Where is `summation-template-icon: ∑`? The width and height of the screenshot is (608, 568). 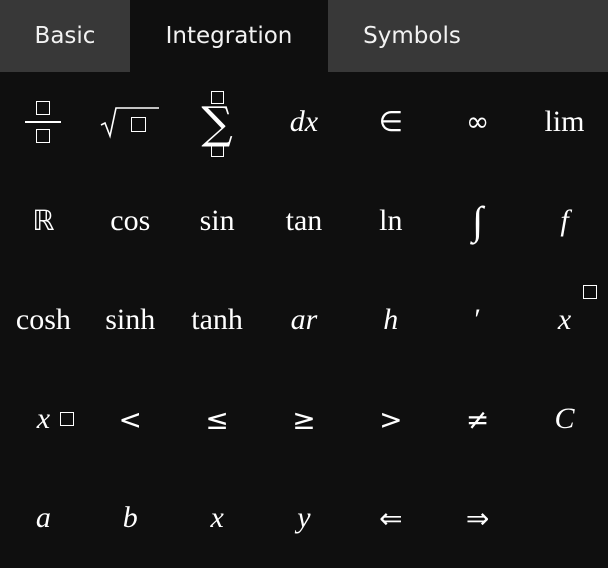 summation-template-icon: ∑ is located at coordinates (217, 123).